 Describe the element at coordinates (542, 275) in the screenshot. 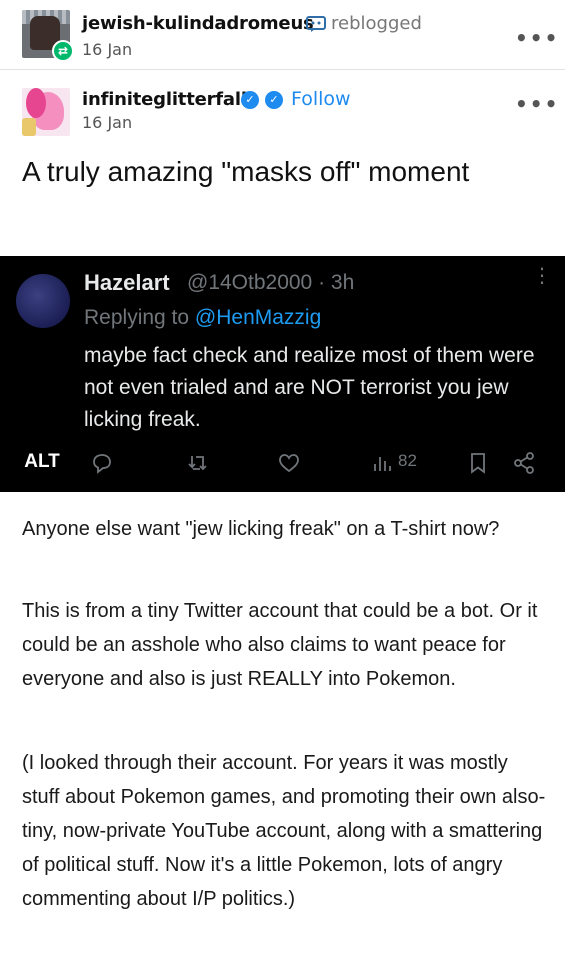

I see `tweet-more-icon: ⋮` at that location.